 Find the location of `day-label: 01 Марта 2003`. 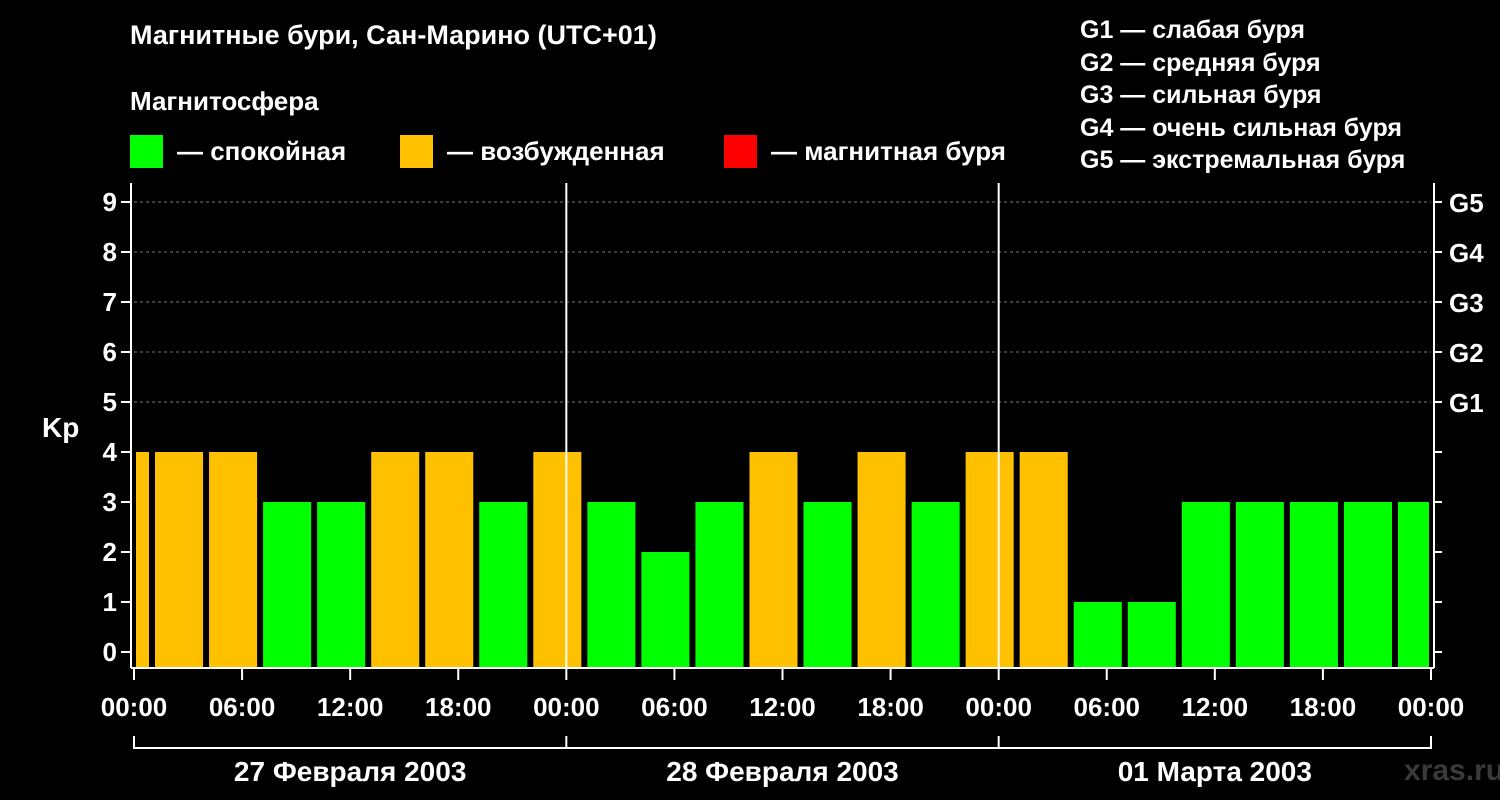

day-label: 01 Марта 2003 is located at coordinates (1215, 771).